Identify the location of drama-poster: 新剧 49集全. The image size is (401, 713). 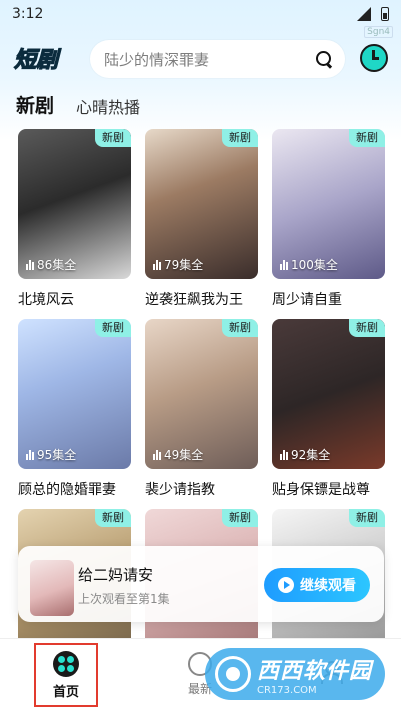
(201, 394).